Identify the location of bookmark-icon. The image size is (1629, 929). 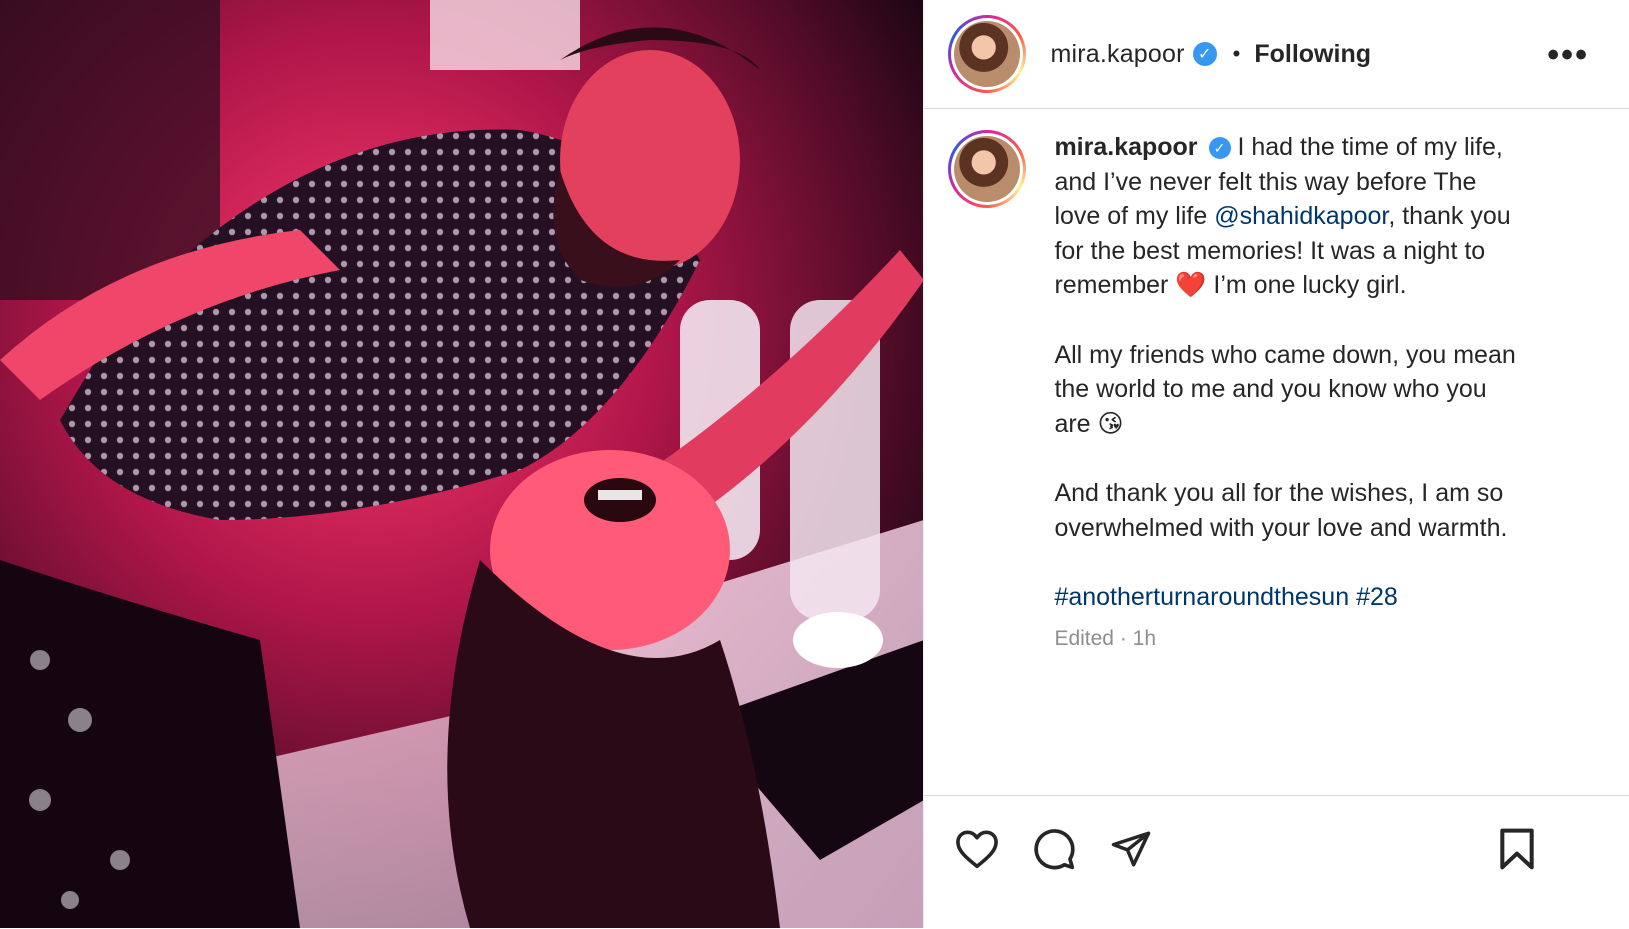
(1517, 849).